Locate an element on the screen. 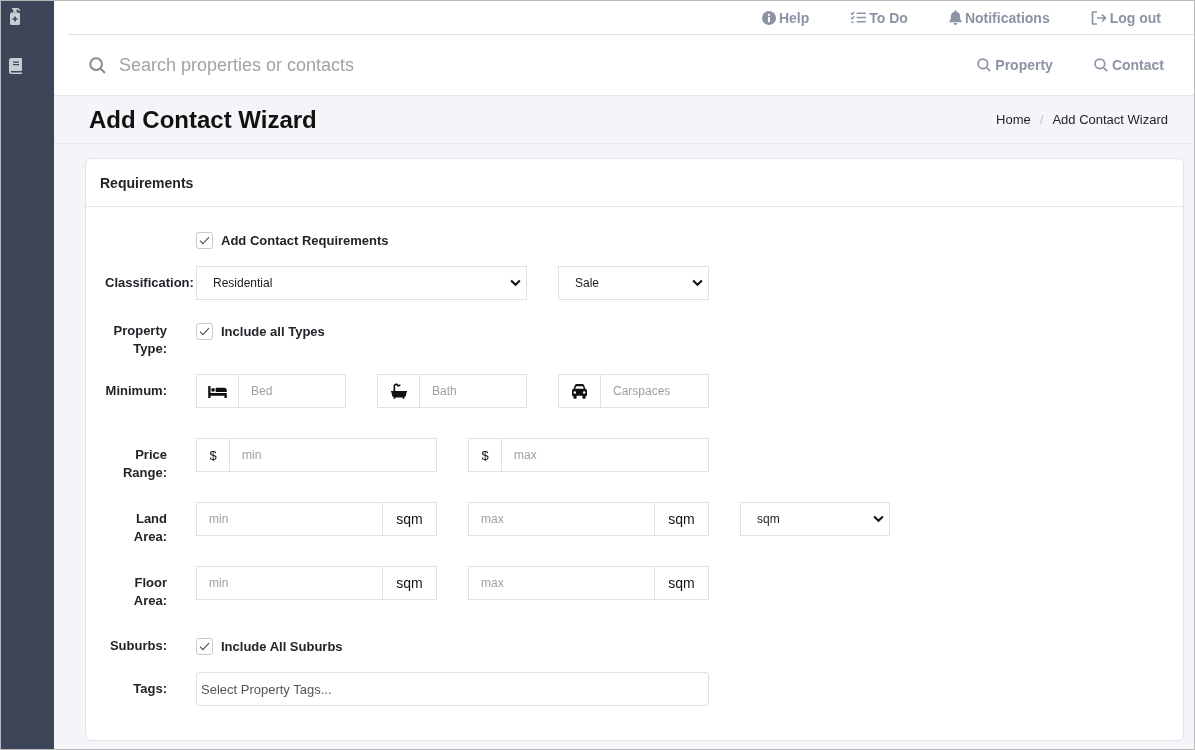 The image size is (1195, 750). form-label: Floor Area: is located at coordinates (150, 592).